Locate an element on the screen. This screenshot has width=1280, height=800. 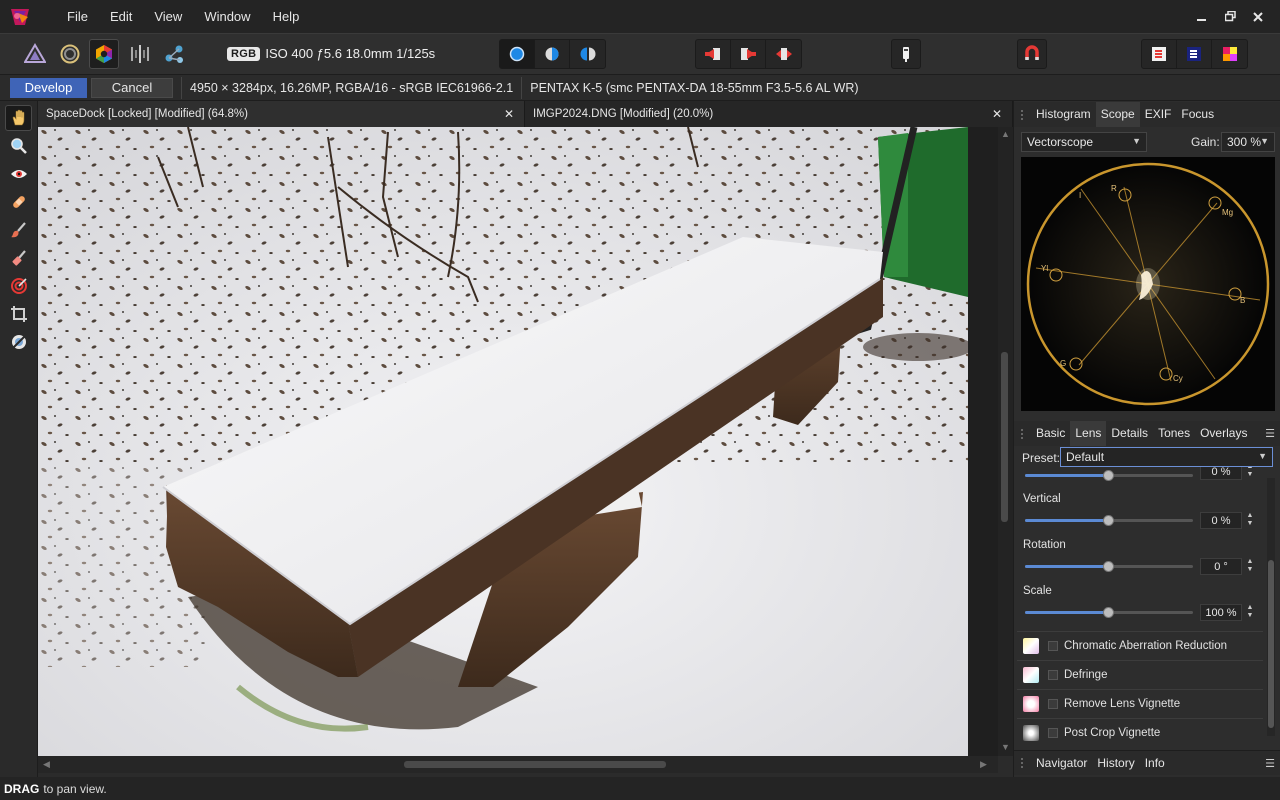
develop-button: Develop is located at coordinates (48, 87).